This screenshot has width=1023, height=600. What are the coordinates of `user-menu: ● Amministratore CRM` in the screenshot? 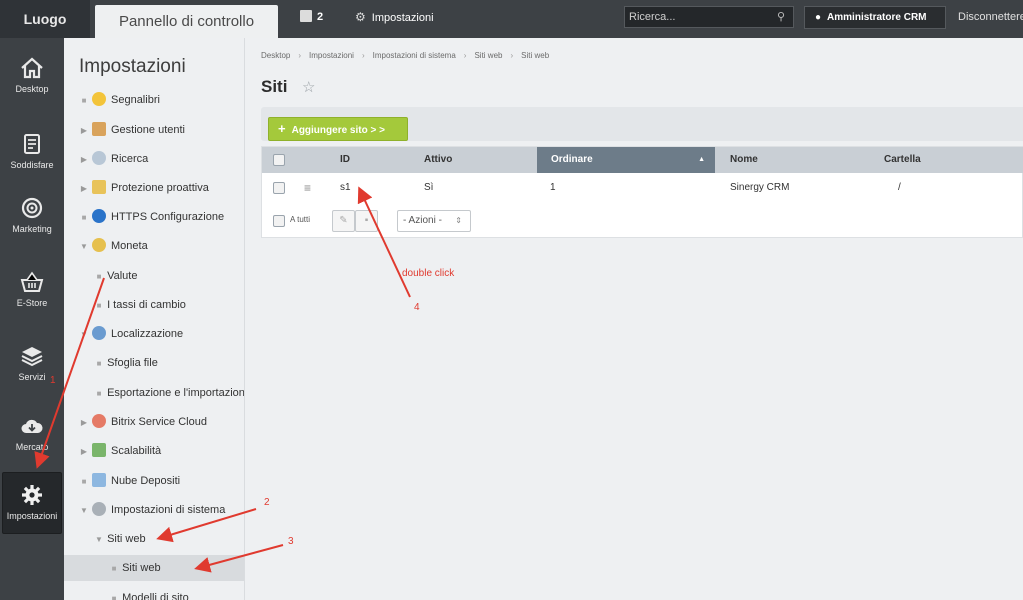 It's located at (875, 17).